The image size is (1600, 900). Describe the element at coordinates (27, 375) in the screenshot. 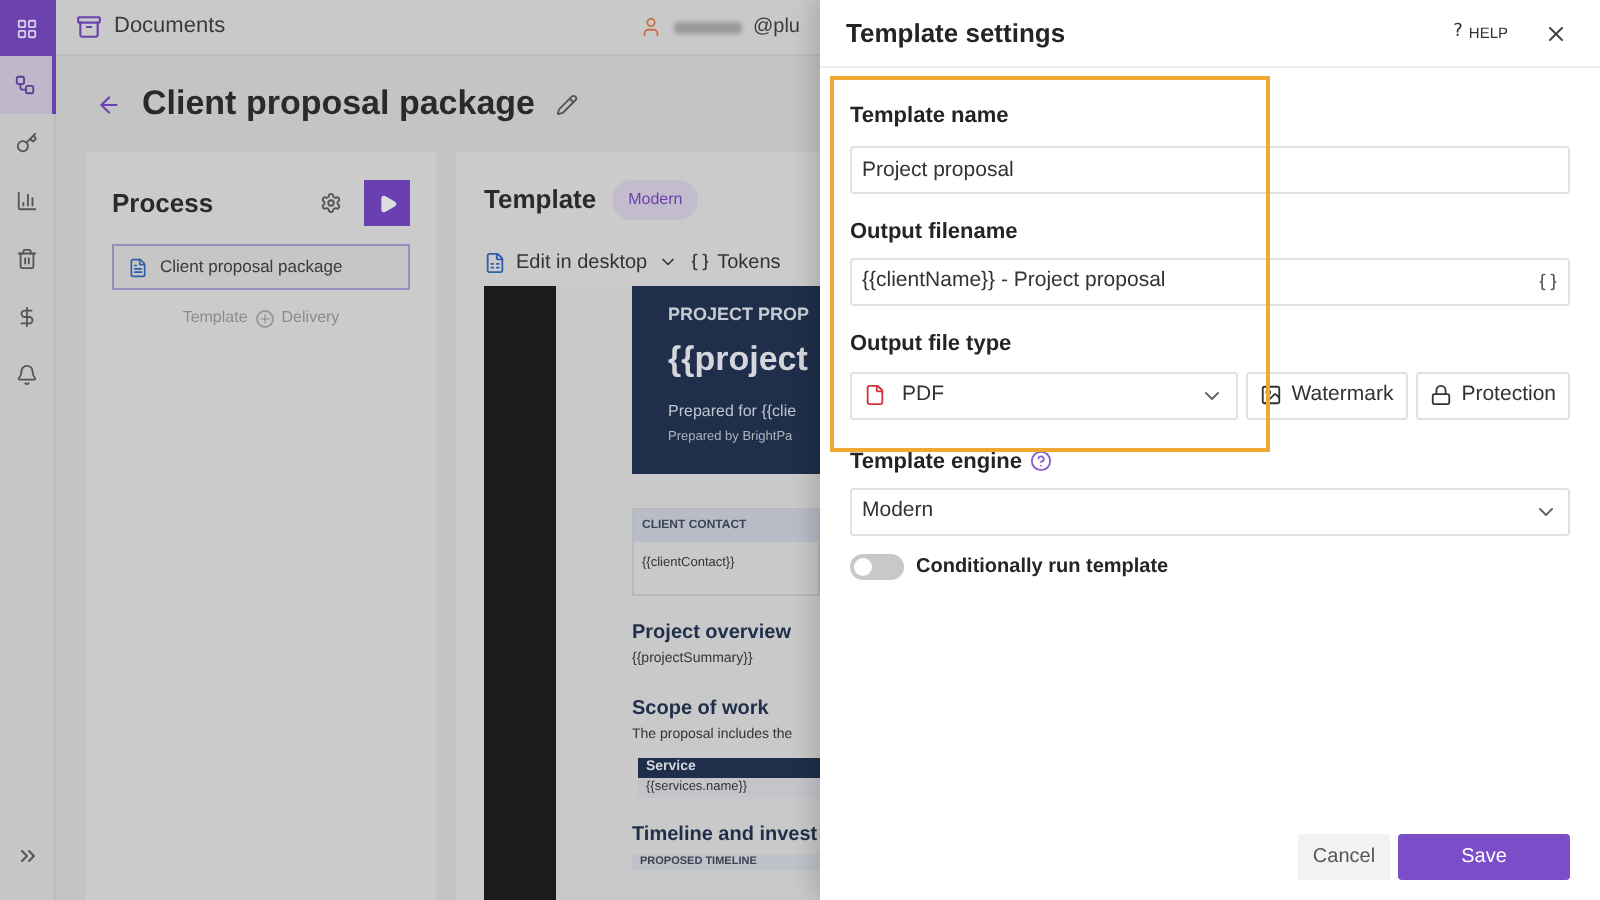

I see `bell-icon` at that location.